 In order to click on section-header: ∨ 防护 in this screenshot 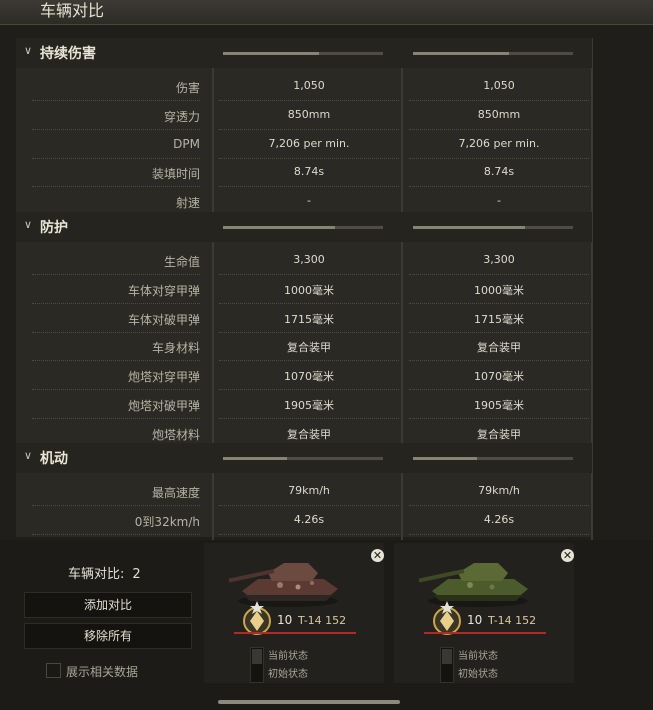, I will do `click(304, 227)`.